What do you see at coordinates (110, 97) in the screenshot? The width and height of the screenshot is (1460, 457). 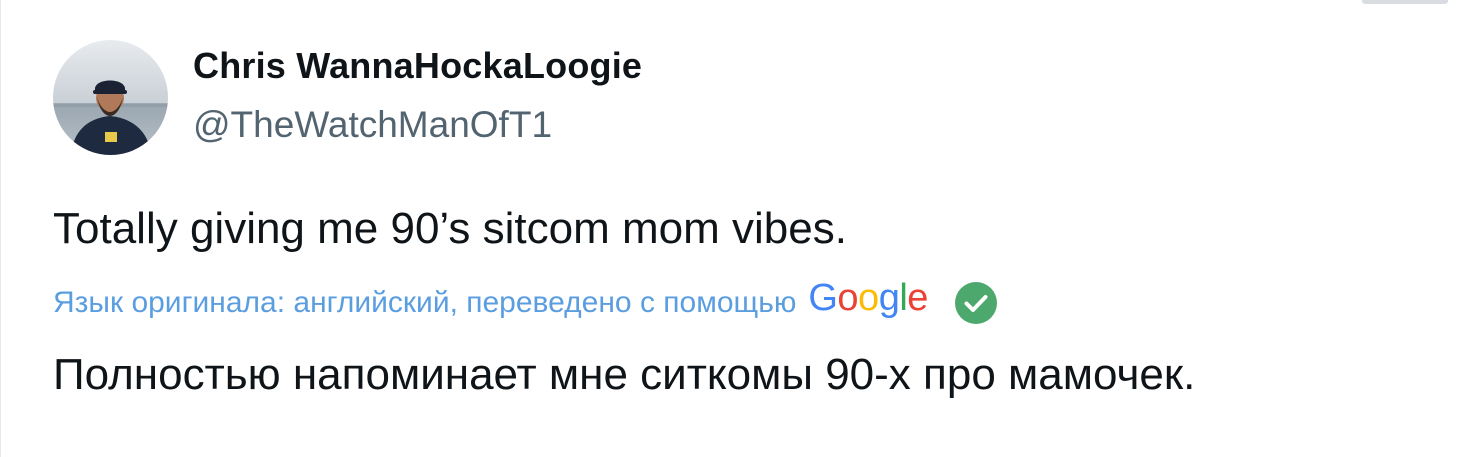 I see `avatar` at bounding box center [110, 97].